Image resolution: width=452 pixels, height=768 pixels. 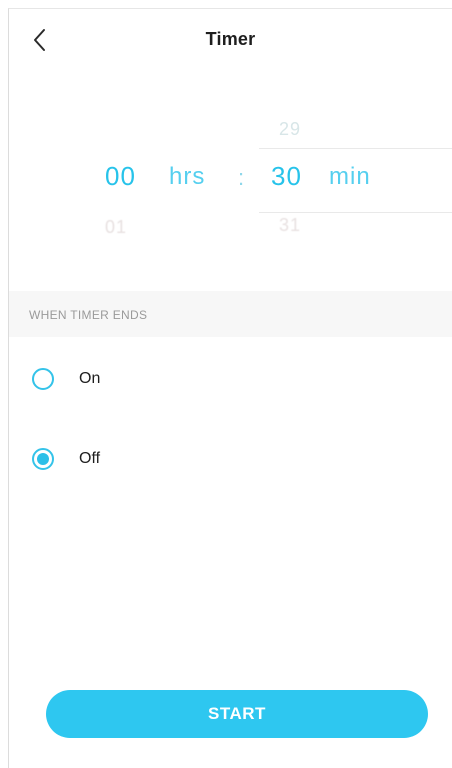 What do you see at coordinates (187, 176) in the screenshot?
I see `hours-unit-label: hrs` at bounding box center [187, 176].